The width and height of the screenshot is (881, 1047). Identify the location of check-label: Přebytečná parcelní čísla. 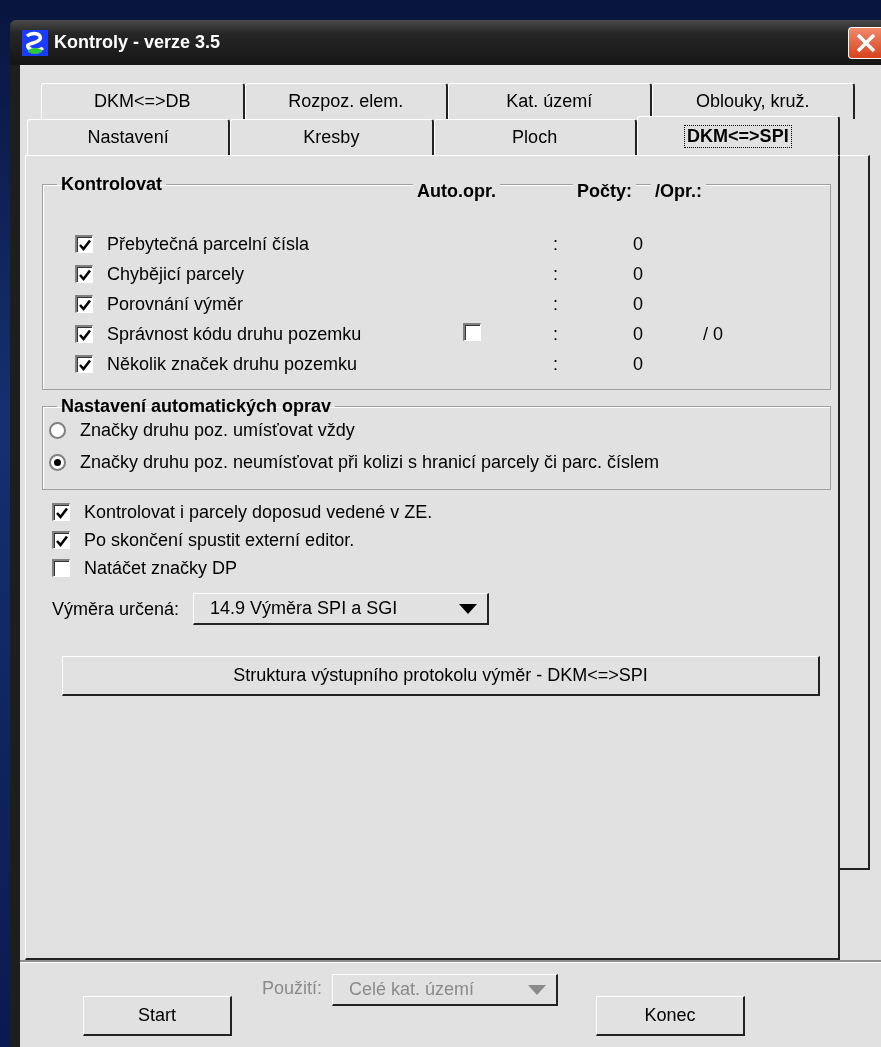
(208, 244).